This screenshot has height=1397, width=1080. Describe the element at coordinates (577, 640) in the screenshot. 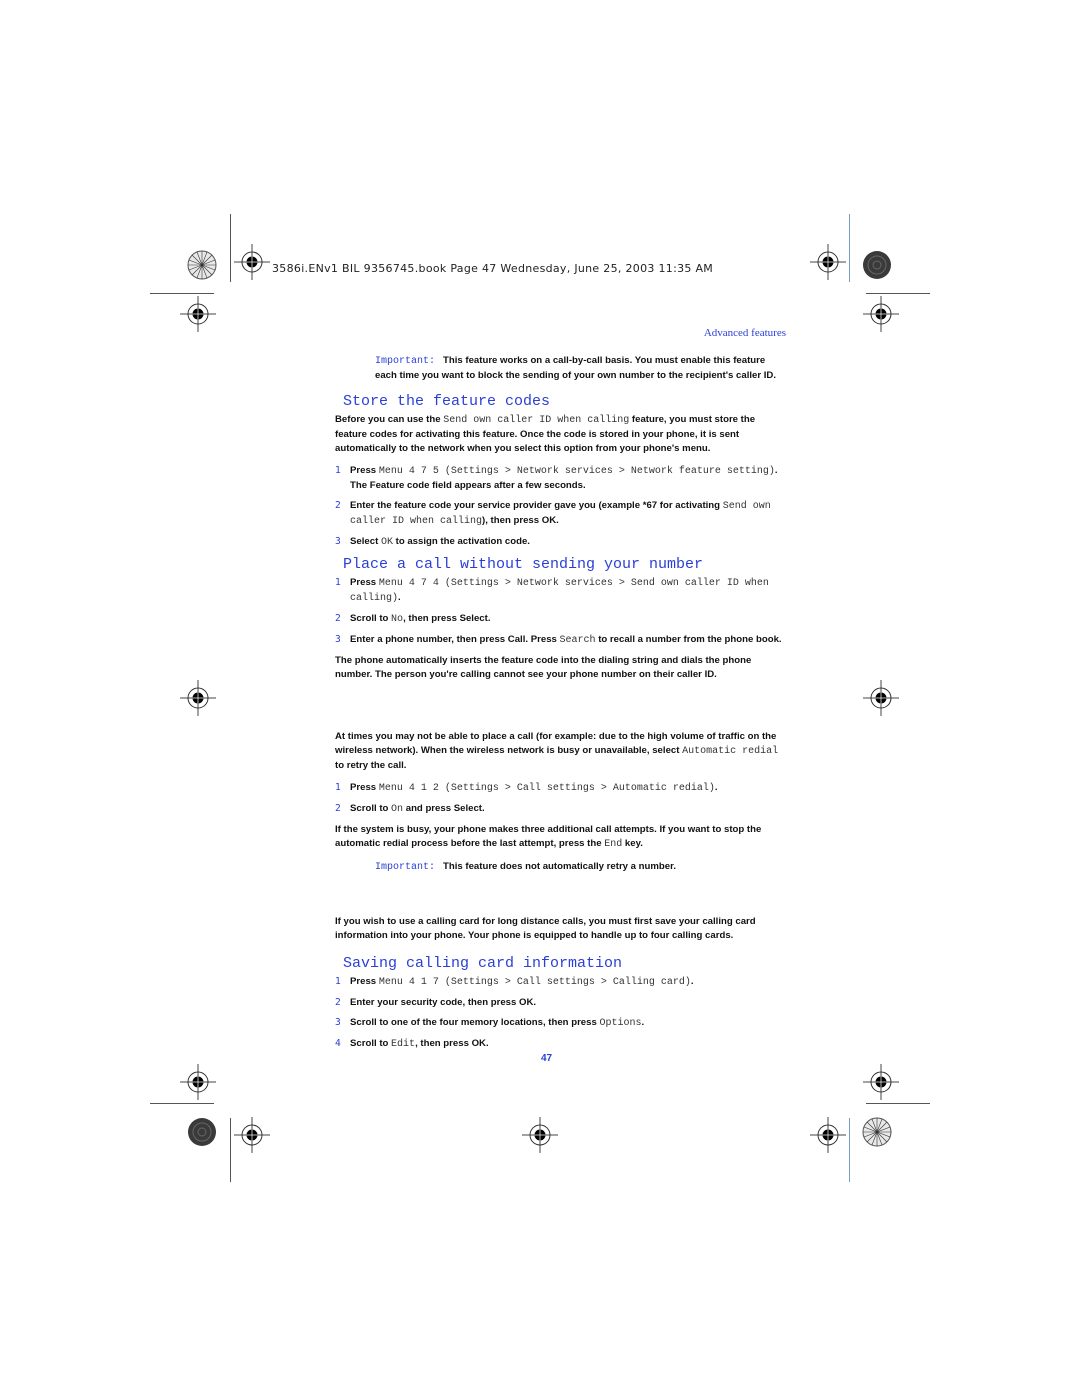

I see `menu-term: Search` at that location.